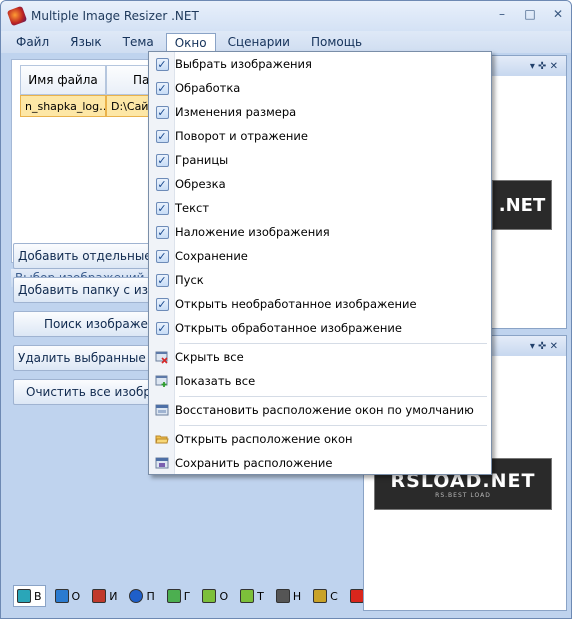 The image size is (572, 619). I want to click on minimize-button: –, so click(502, 14).